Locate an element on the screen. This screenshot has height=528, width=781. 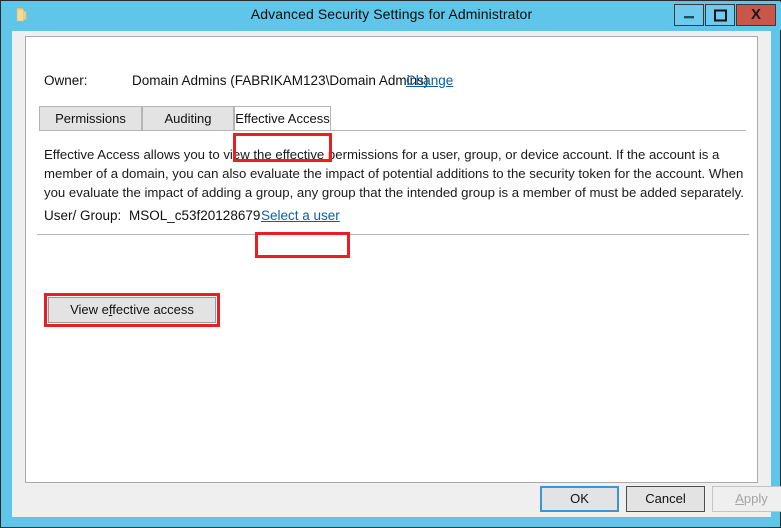
user-group-label: User/ Group: is located at coordinates (83, 215).